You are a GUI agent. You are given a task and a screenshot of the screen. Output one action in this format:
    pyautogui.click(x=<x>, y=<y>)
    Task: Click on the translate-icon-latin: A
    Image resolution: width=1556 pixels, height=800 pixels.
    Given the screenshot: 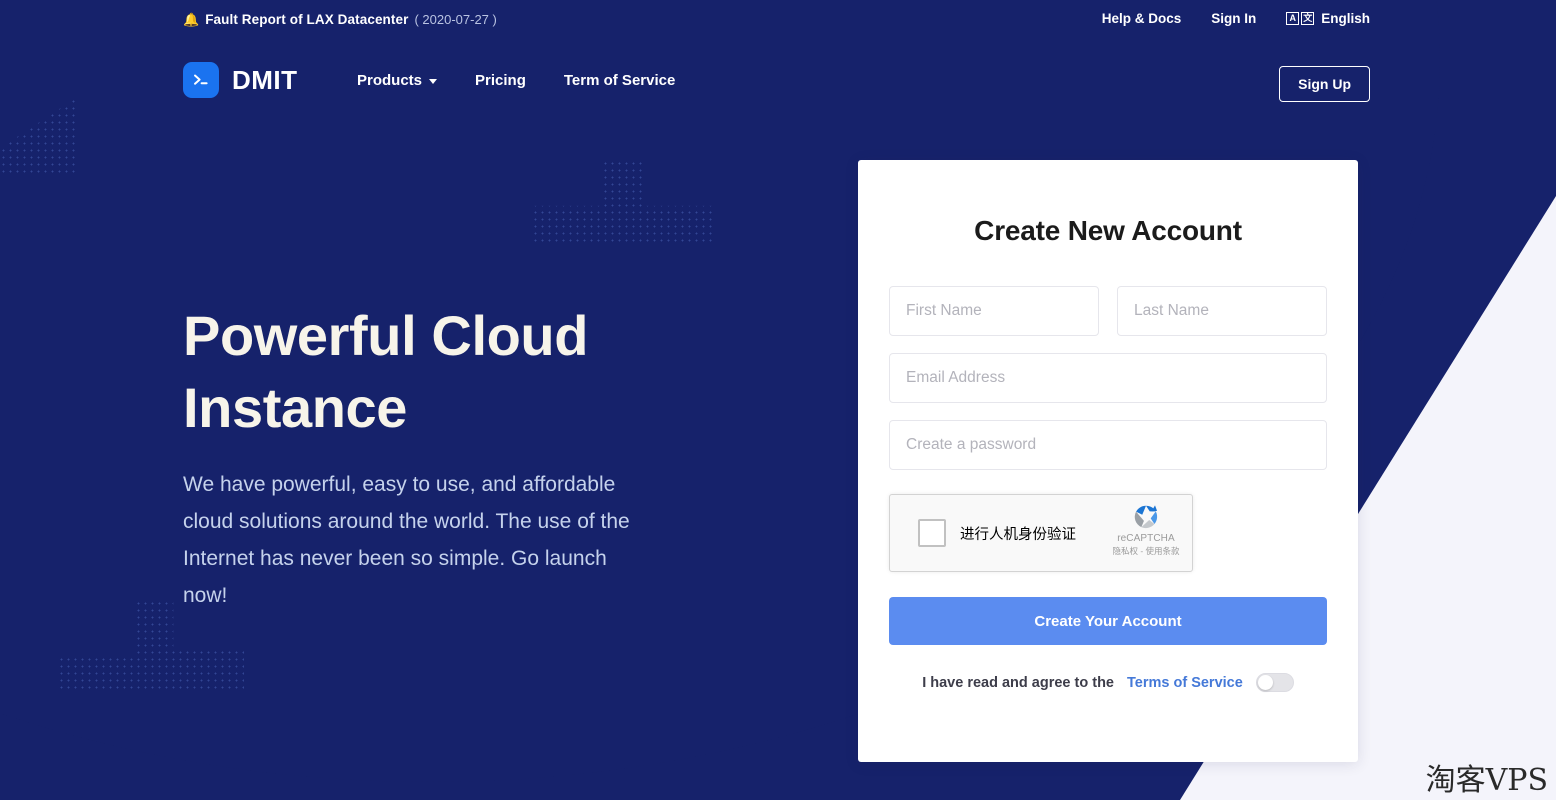 What is the action you would take?
    pyautogui.click(x=1293, y=18)
    